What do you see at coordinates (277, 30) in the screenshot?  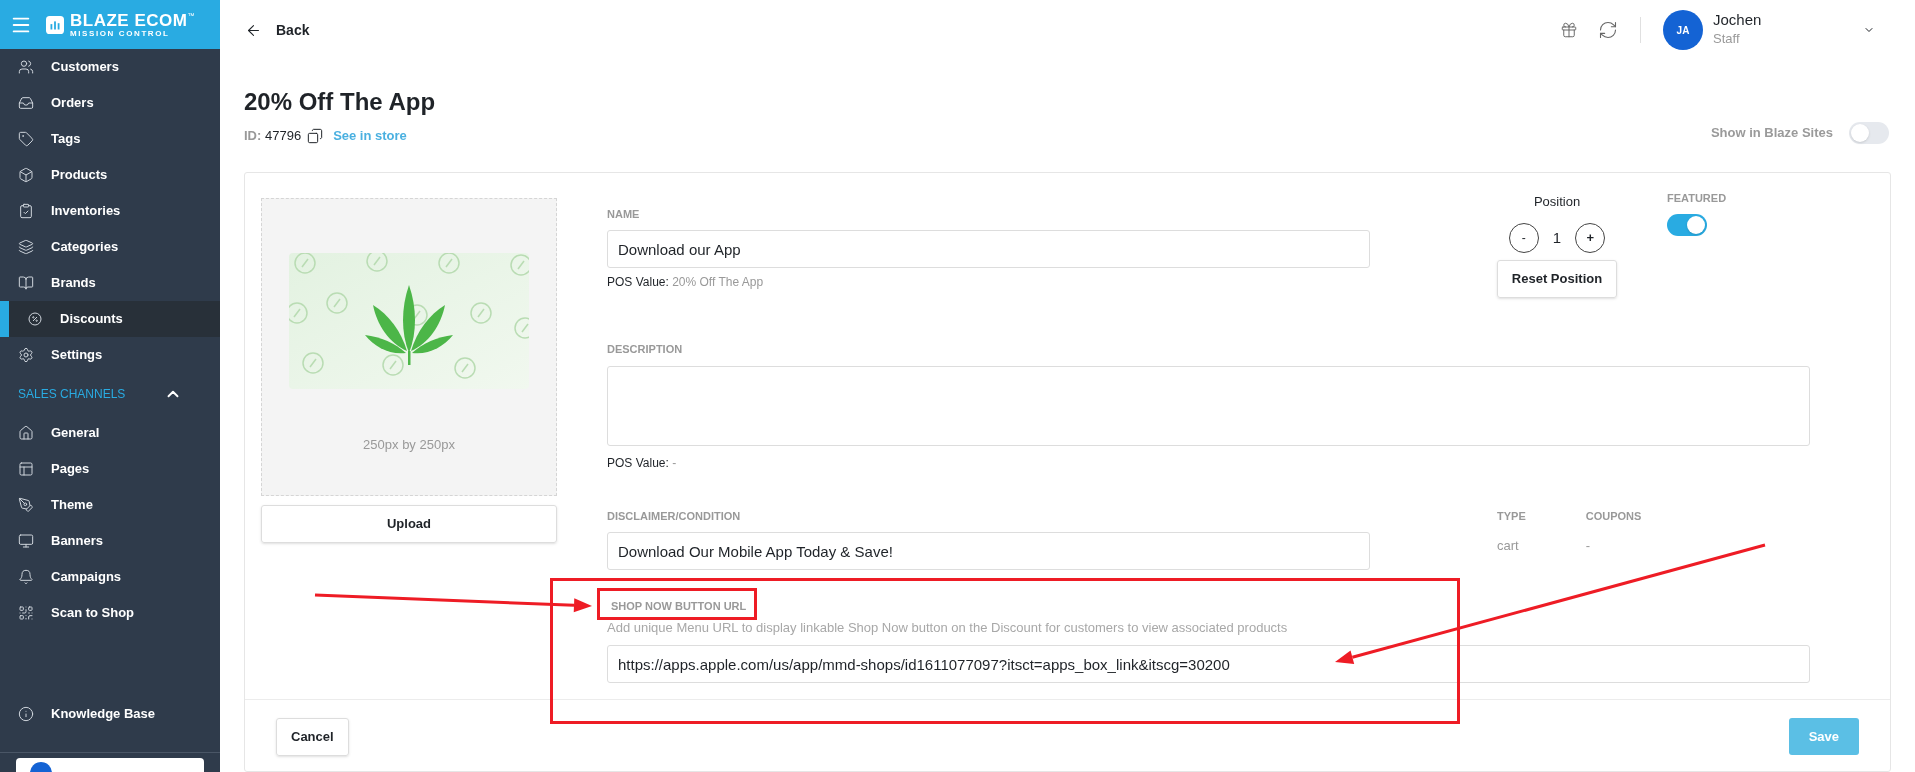 I see `back-button: Back` at bounding box center [277, 30].